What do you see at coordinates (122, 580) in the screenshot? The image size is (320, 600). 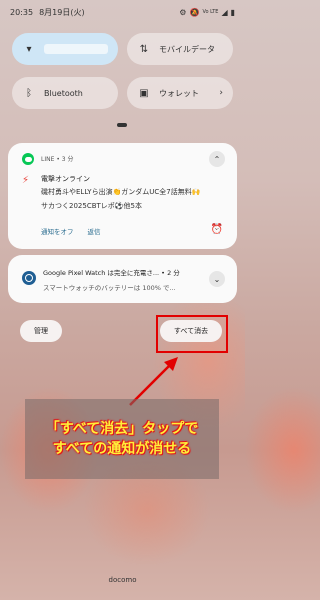 I see `carrier-label: docomo` at bounding box center [122, 580].